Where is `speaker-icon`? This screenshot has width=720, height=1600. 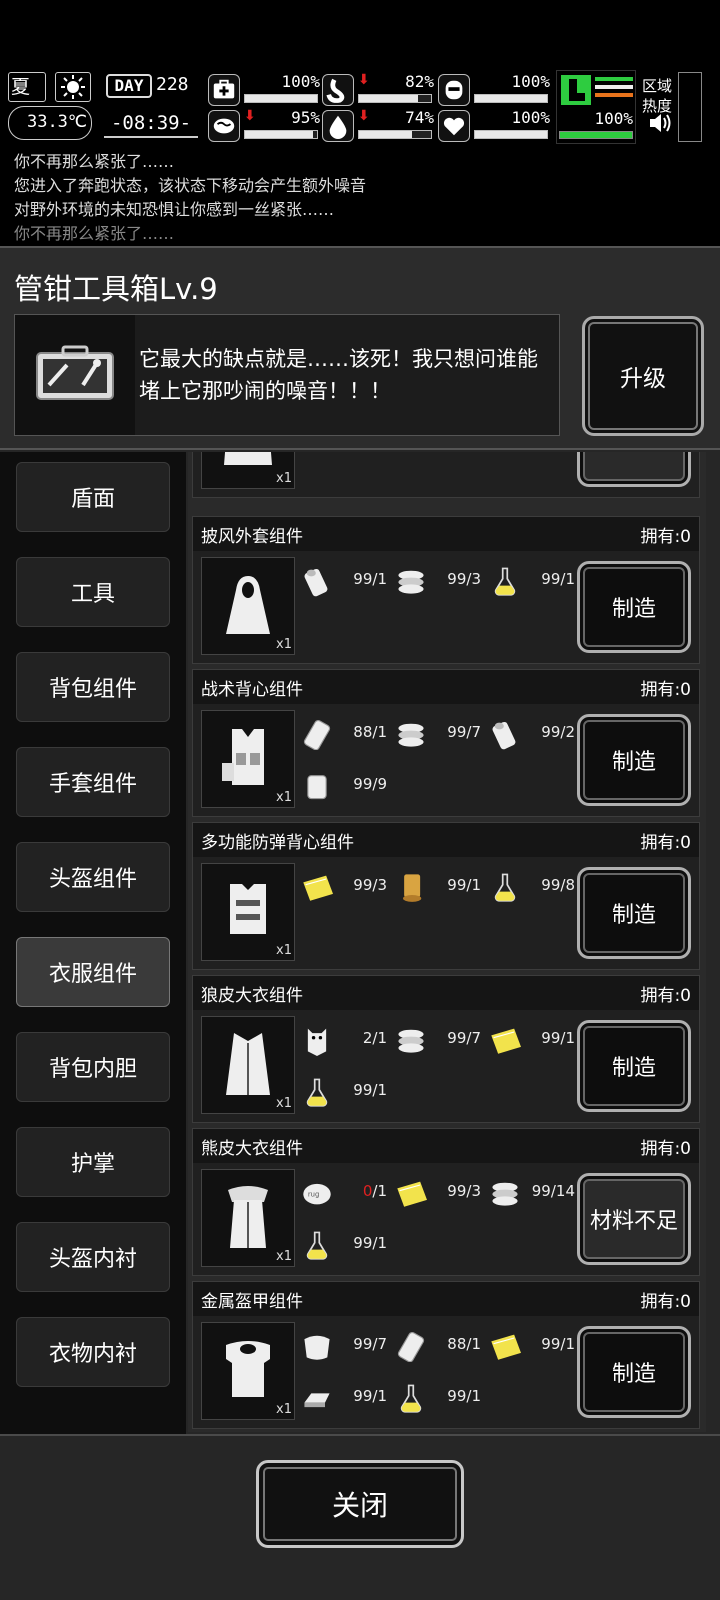
speaker-icon is located at coordinates (660, 125).